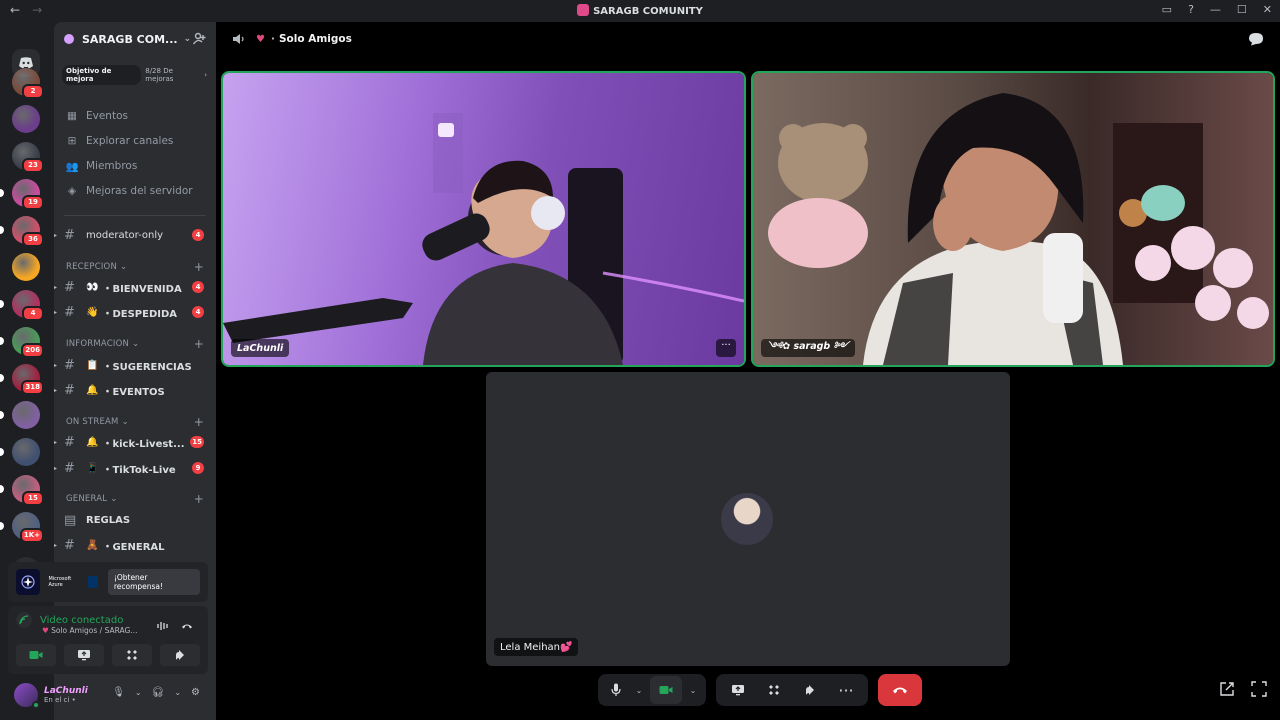  I want to click on menu-events: ▦ Eventos, so click(97, 116).